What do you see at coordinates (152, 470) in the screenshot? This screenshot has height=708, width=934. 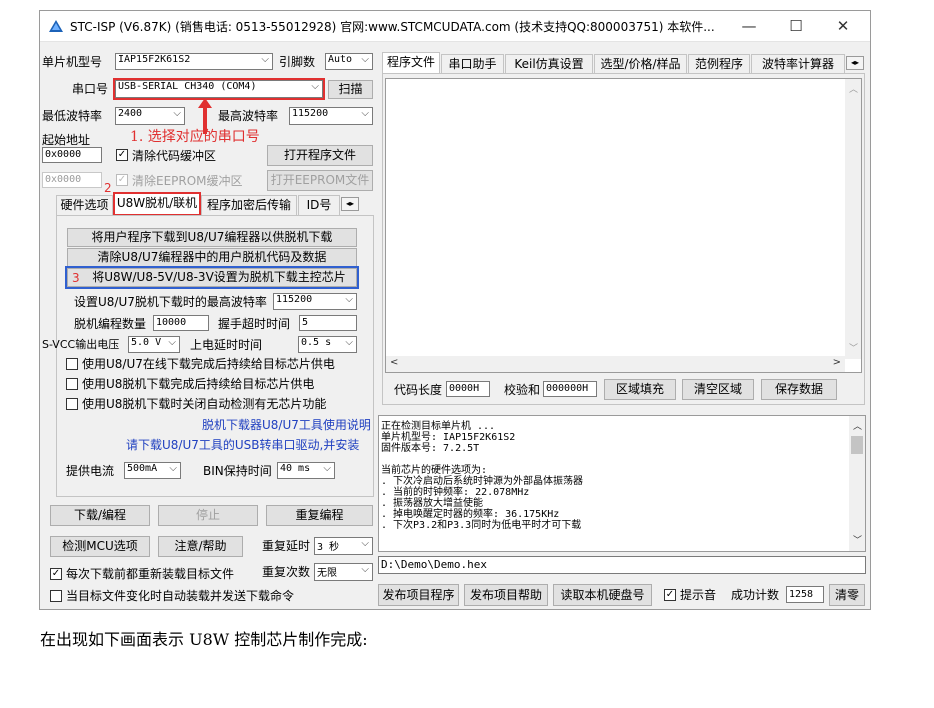 I see `supply-current-select: 500mA ⌵` at bounding box center [152, 470].